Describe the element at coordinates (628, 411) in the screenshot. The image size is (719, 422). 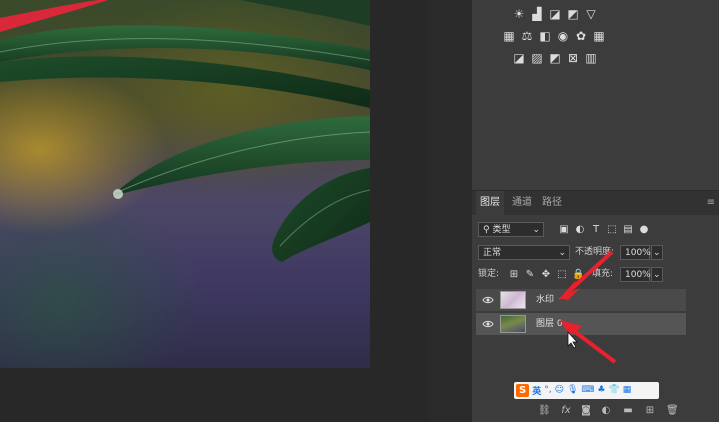
I see `new-group-folder-icon: ▬` at that location.